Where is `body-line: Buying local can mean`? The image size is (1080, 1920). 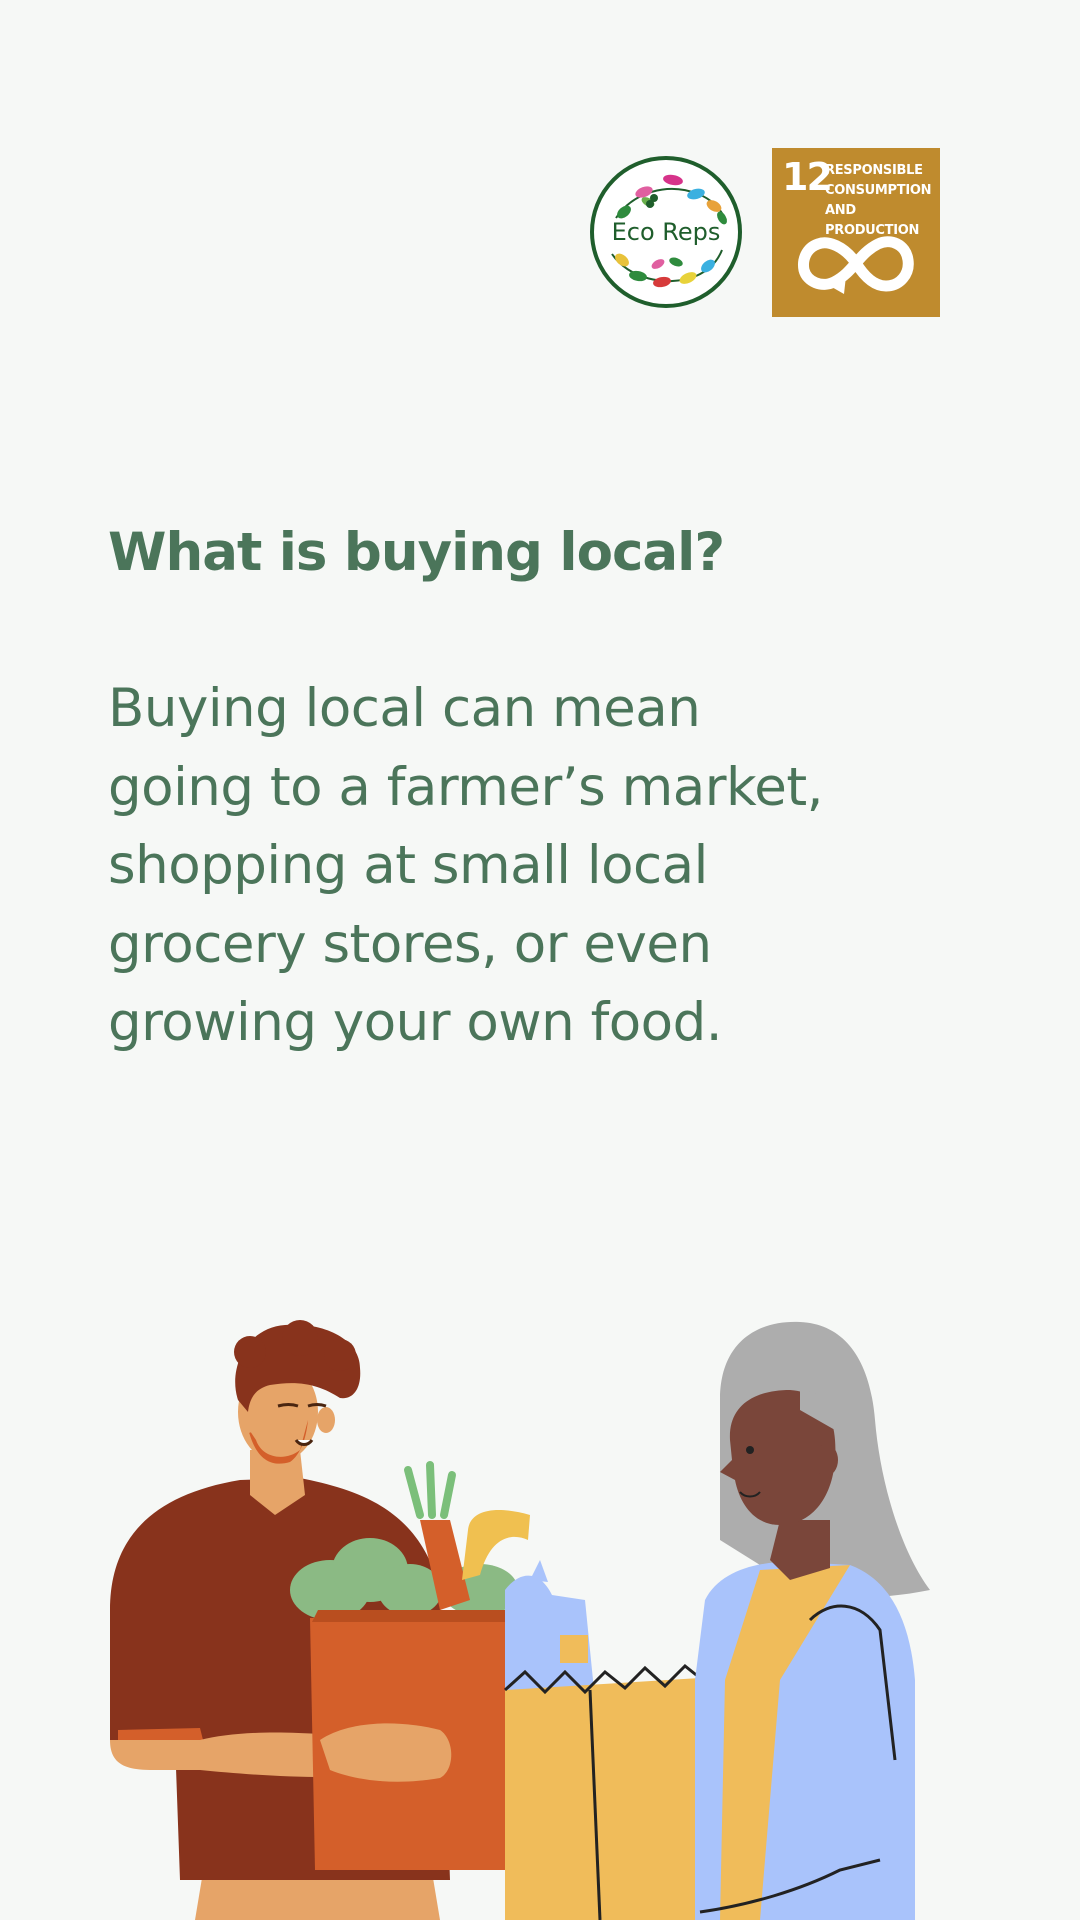 body-line: Buying local can mean is located at coordinates (404, 708).